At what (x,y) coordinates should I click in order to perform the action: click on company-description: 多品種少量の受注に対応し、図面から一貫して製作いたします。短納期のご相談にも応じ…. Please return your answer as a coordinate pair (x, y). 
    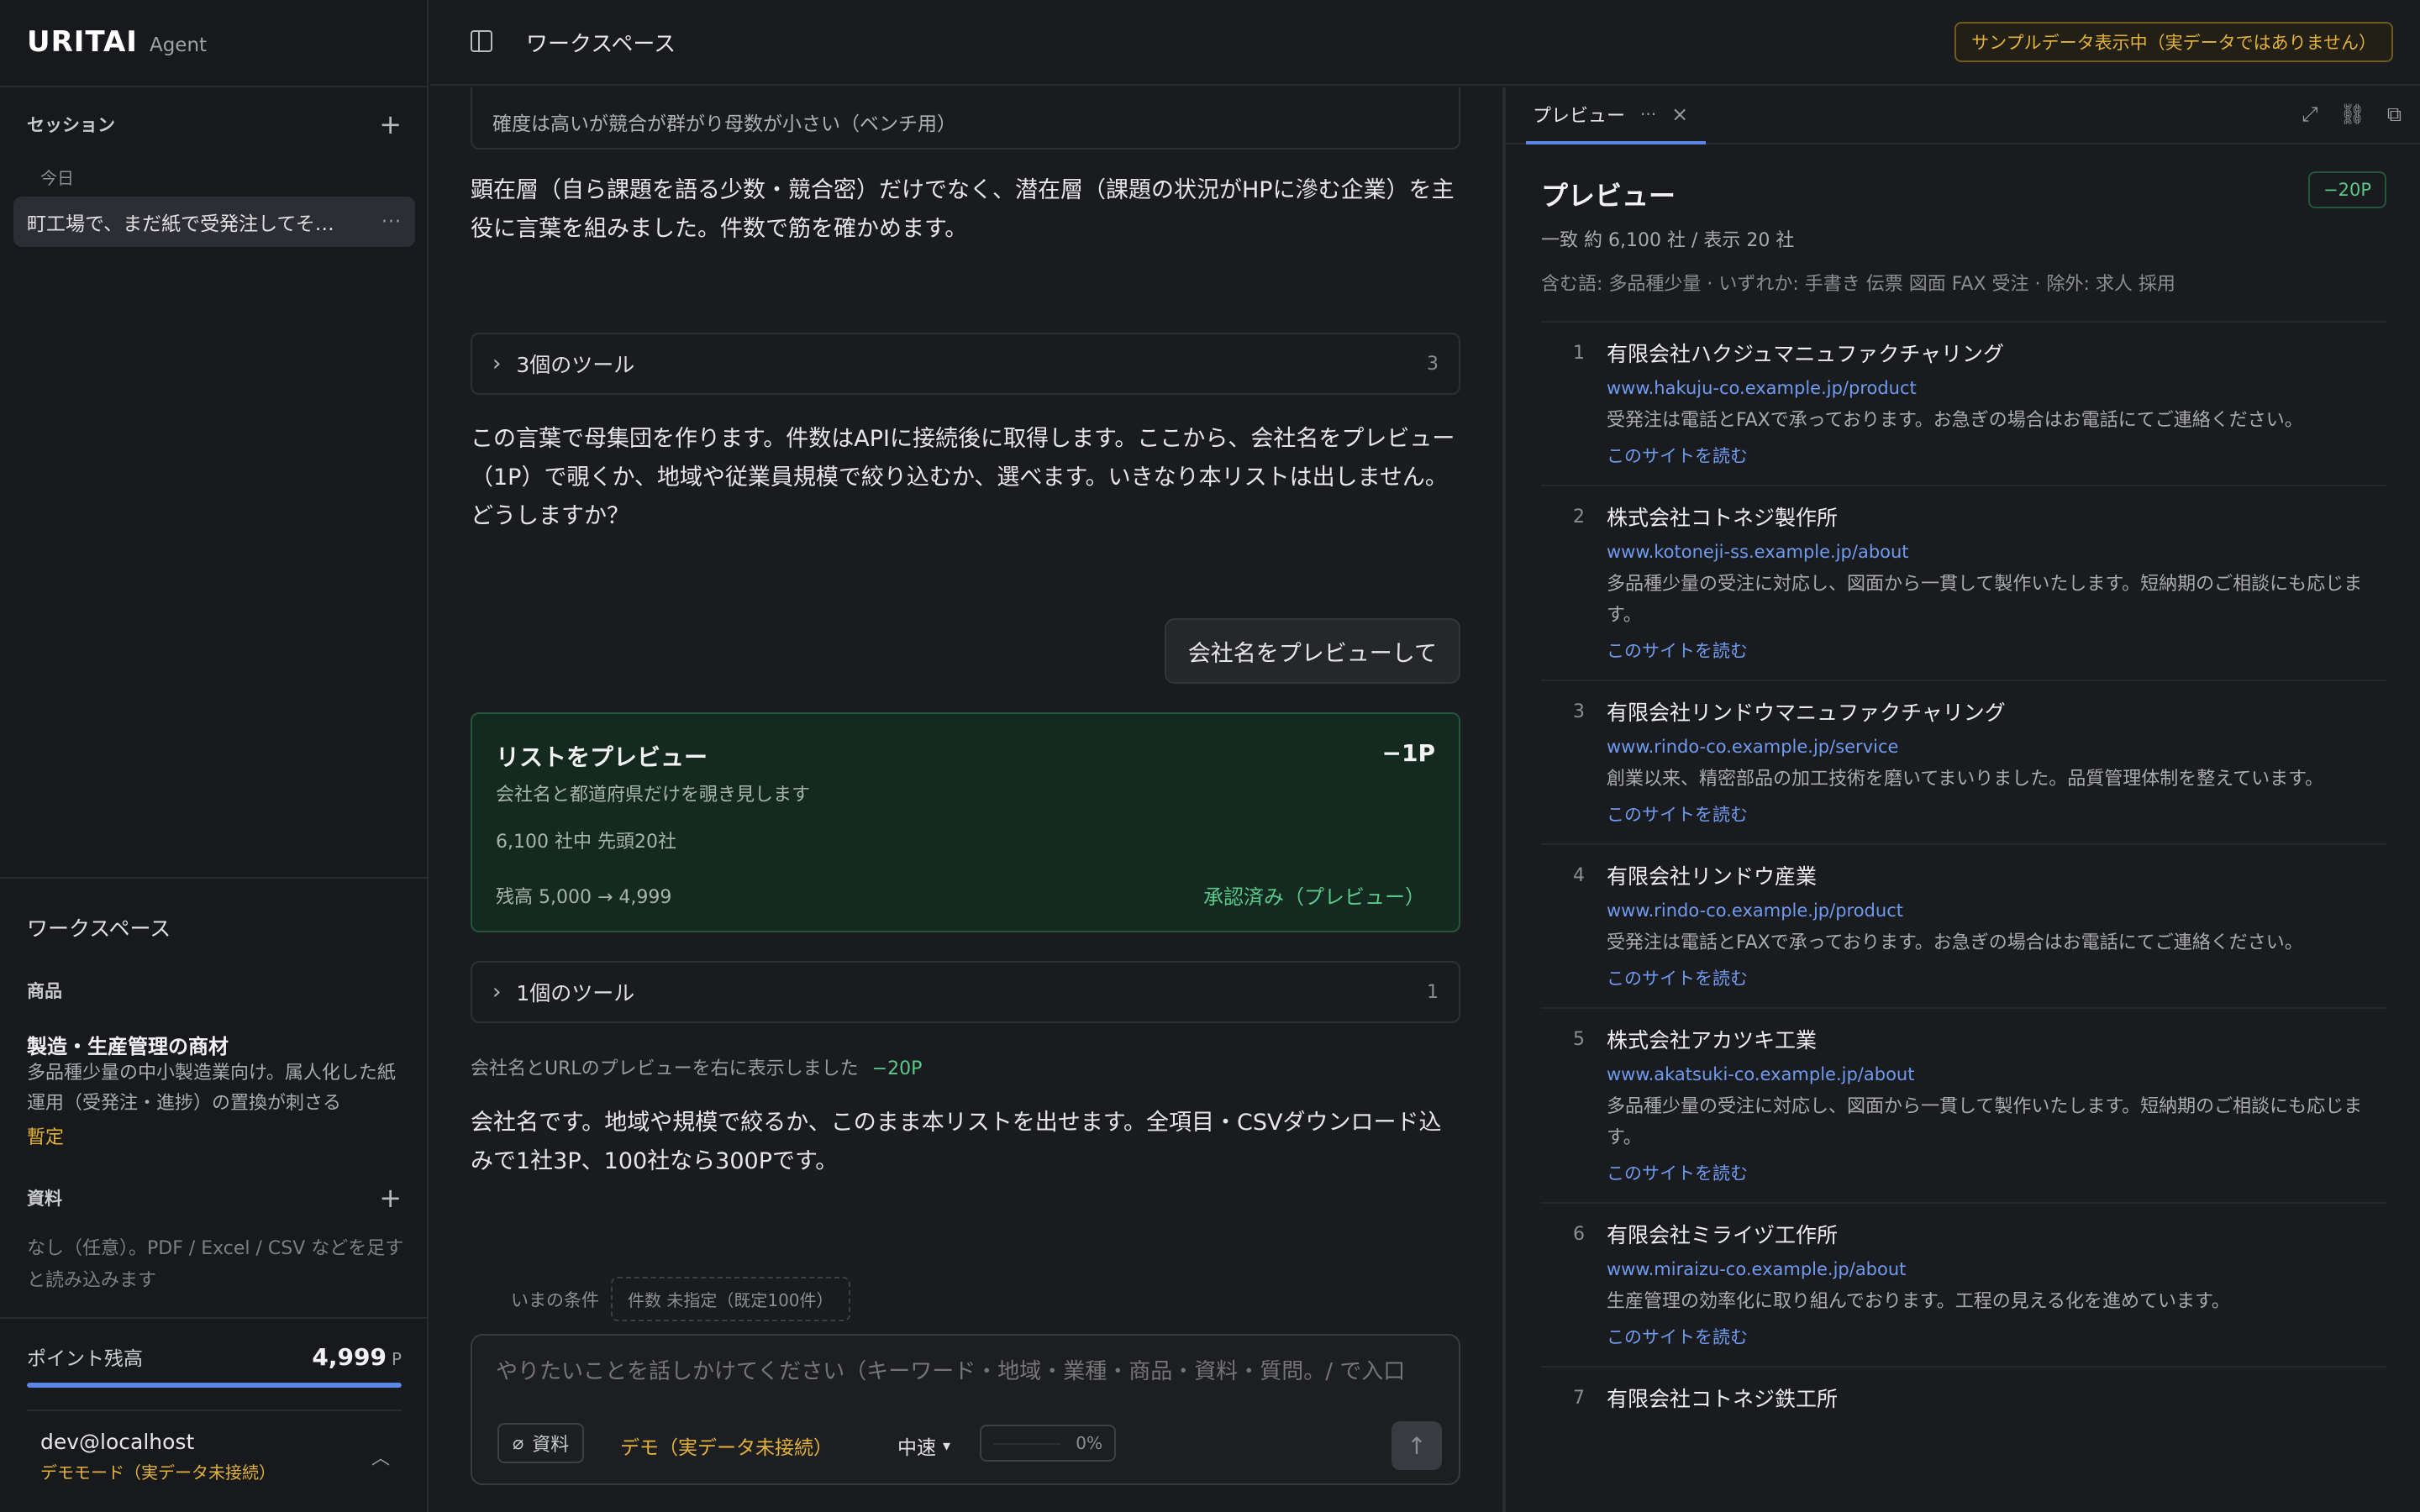
    Looking at the image, I should click on (1985, 600).